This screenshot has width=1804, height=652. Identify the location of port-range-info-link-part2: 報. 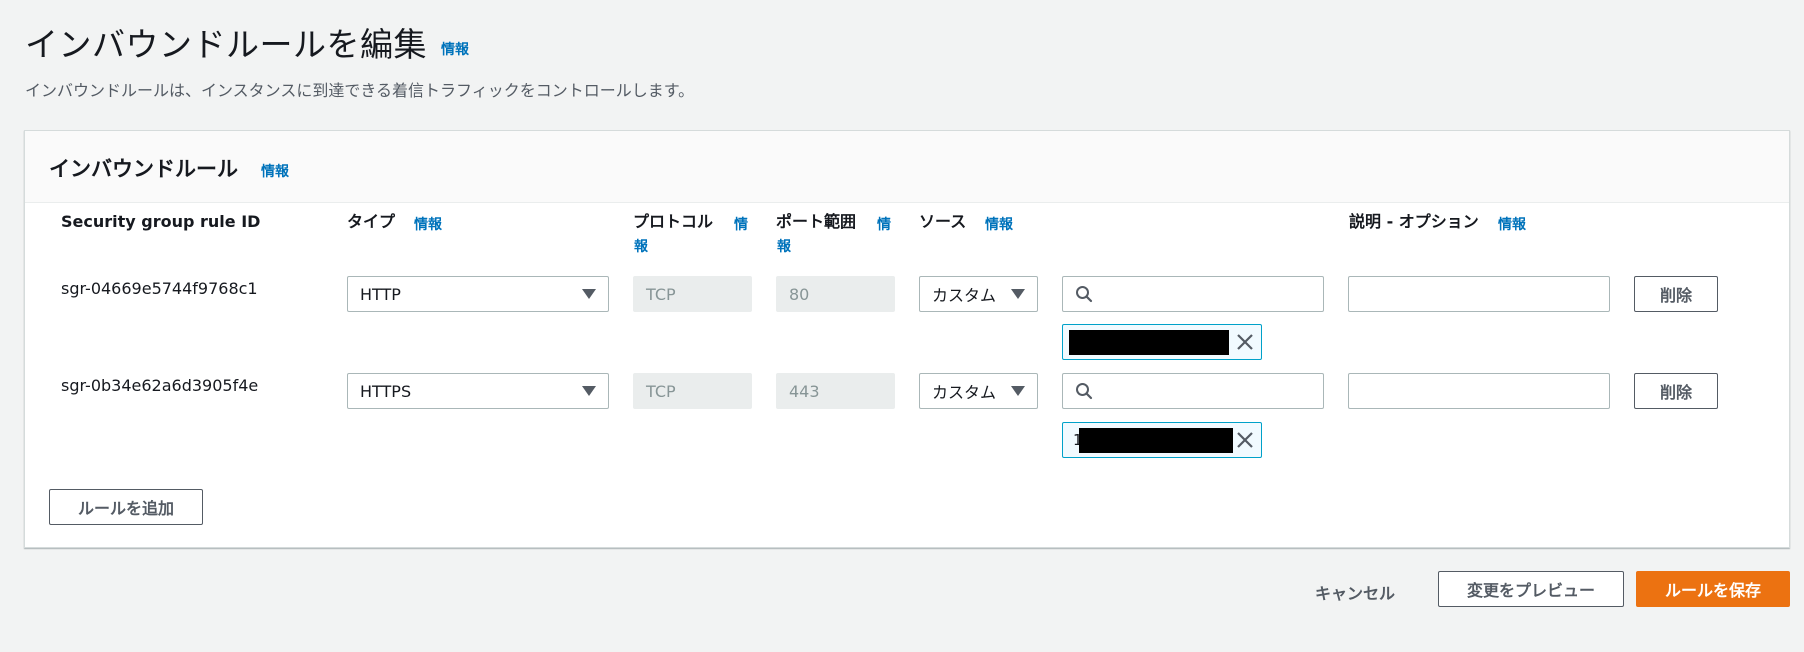
(784, 246).